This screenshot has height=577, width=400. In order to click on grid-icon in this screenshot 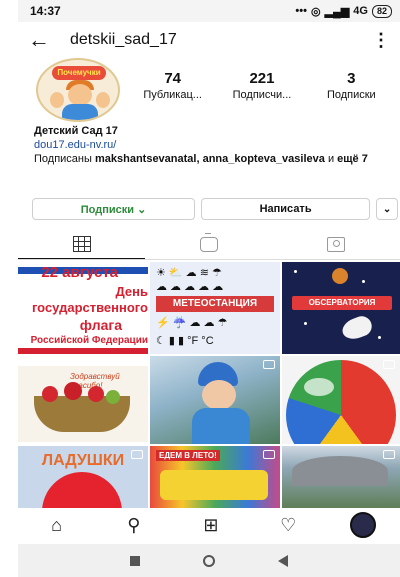, I will do `click(81, 244)`.